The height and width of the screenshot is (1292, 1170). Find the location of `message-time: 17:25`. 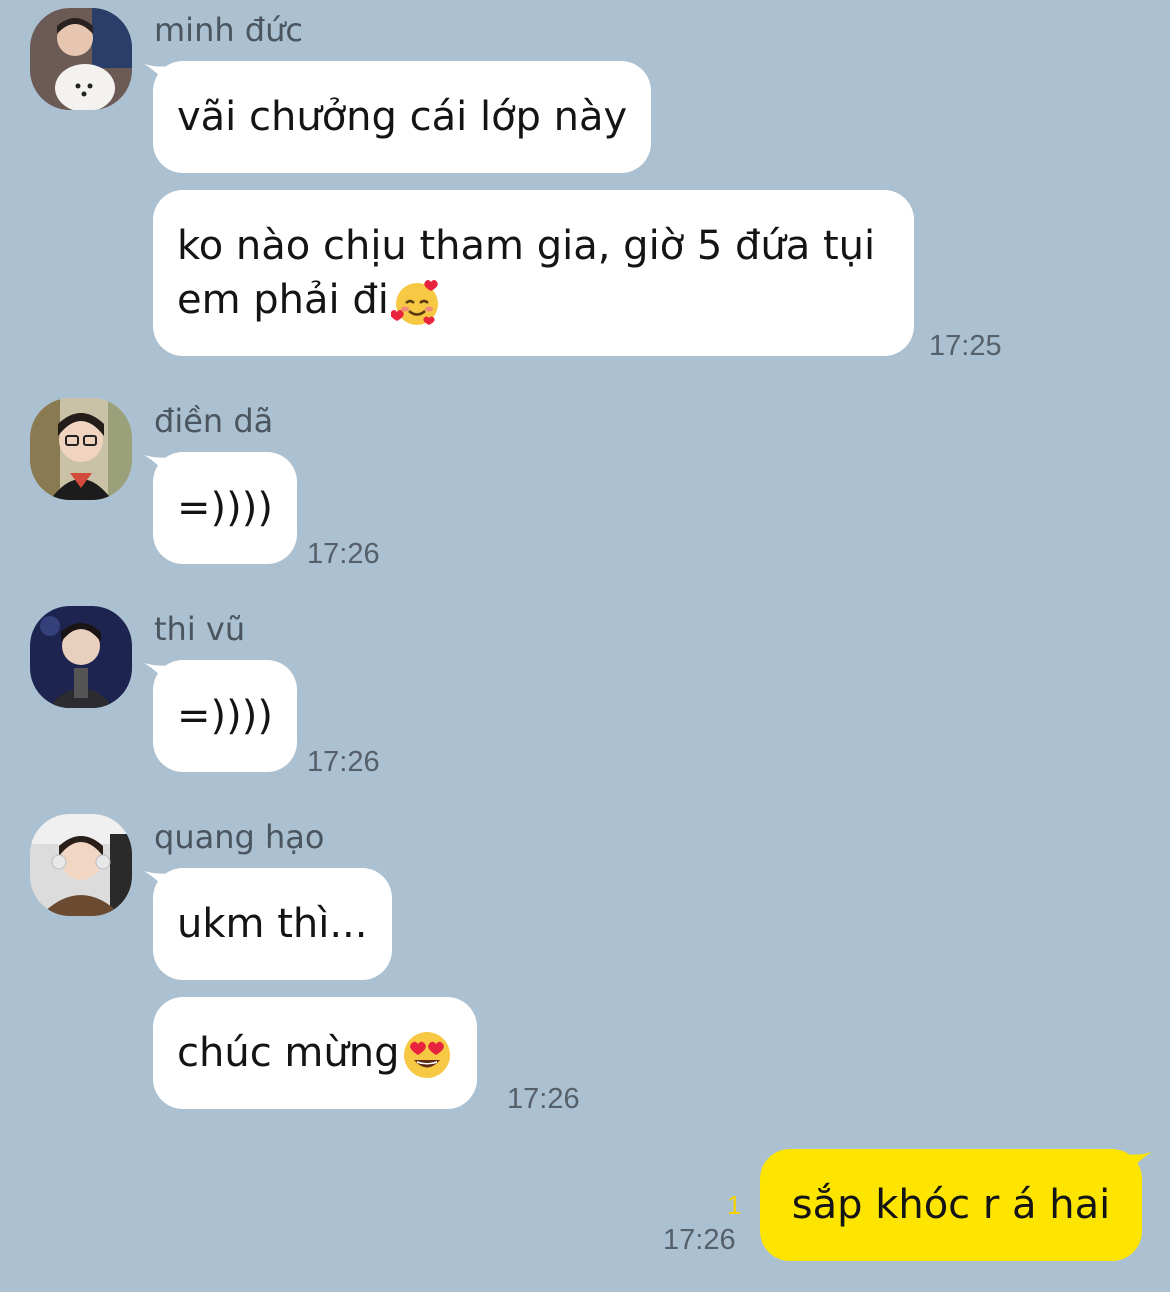

message-time: 17:25 is located at coordinates (965, 346).